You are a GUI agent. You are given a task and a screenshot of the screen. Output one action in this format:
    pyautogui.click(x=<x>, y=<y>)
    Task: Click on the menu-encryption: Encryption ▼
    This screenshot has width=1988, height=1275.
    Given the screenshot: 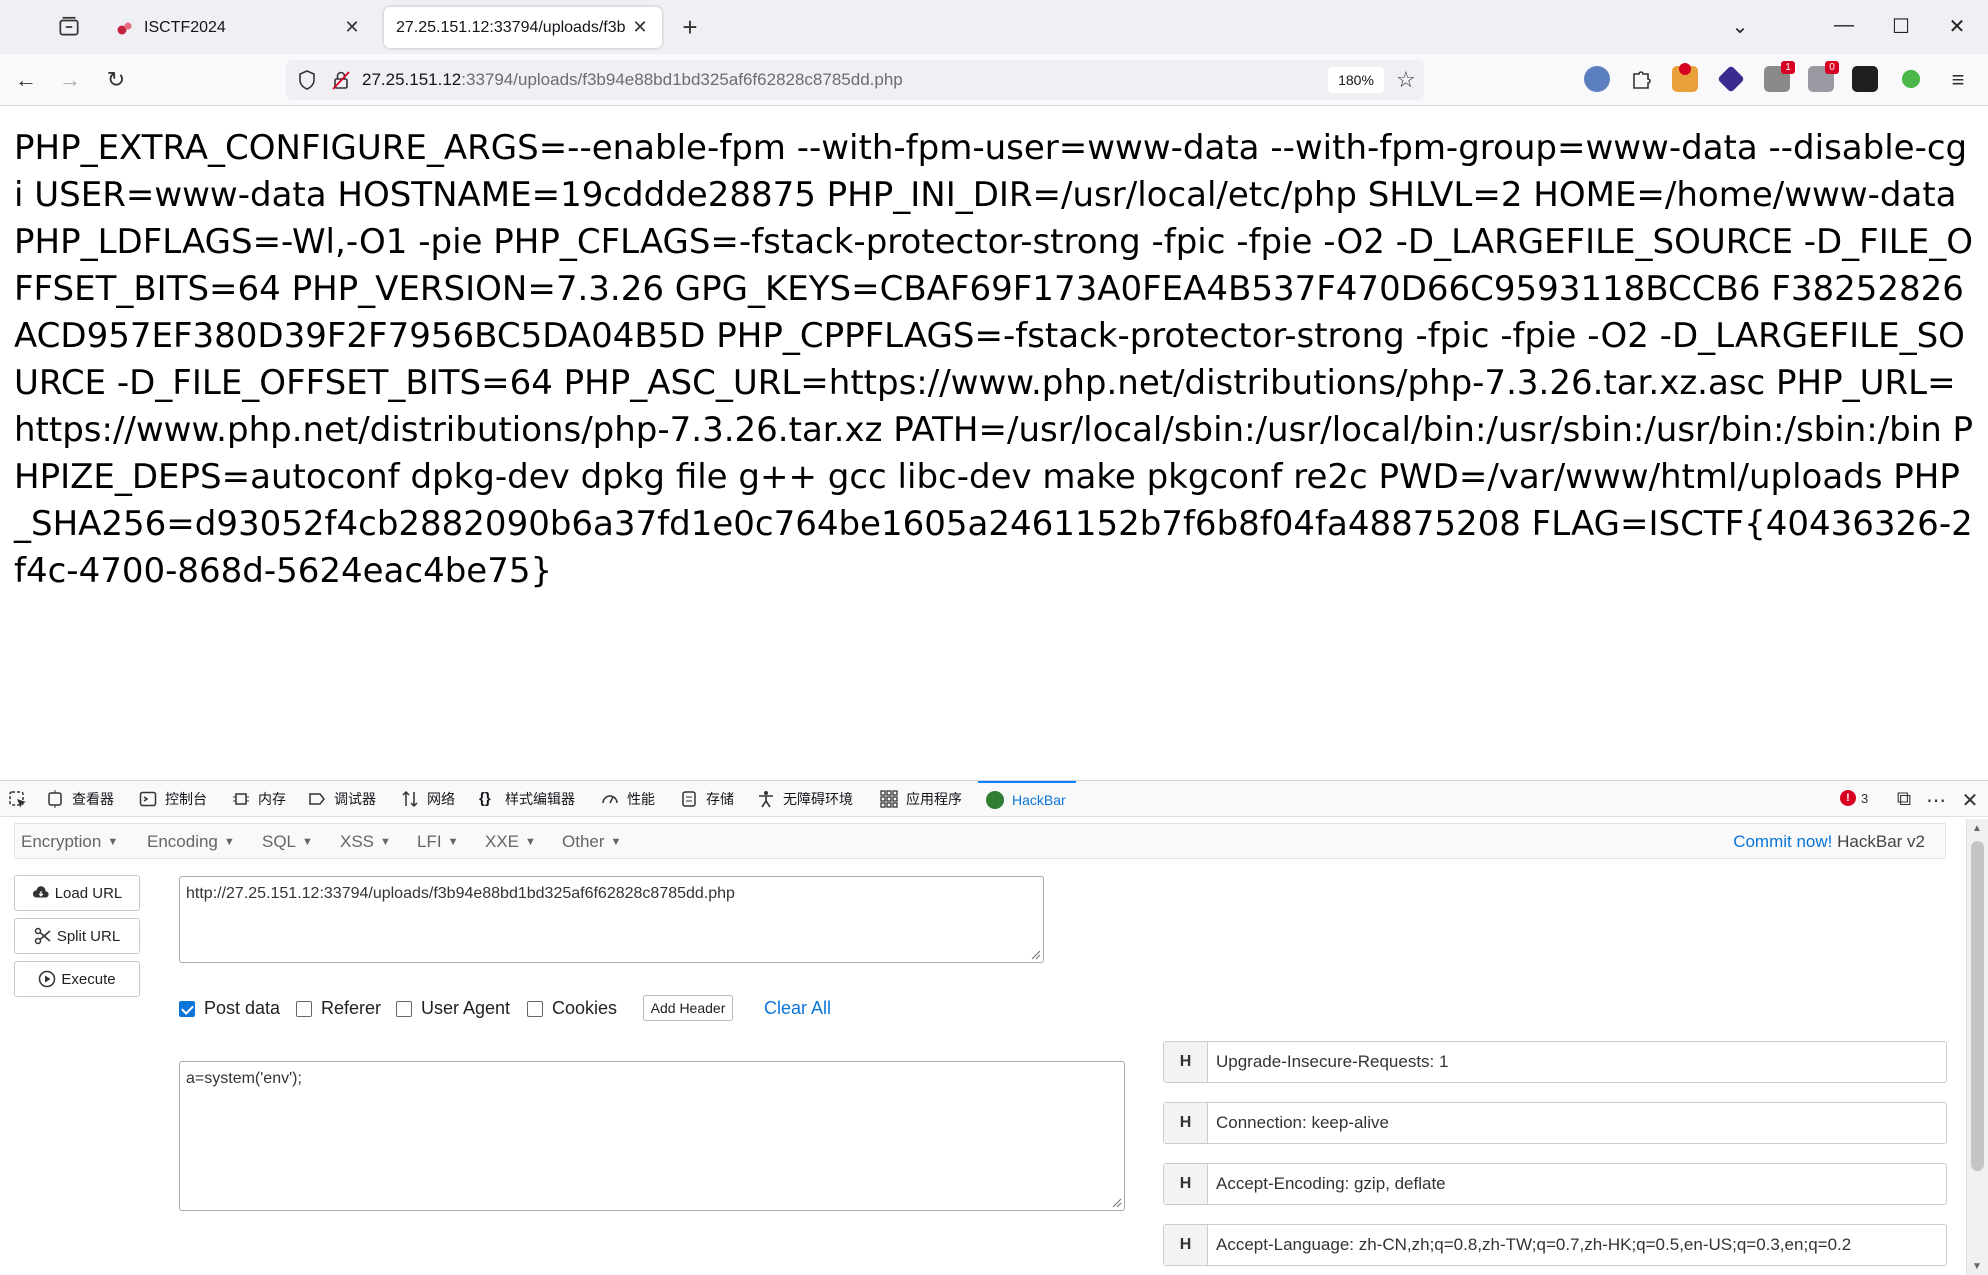 What is the action you would take?
    pyautogui.click(x=69, y=842)
    